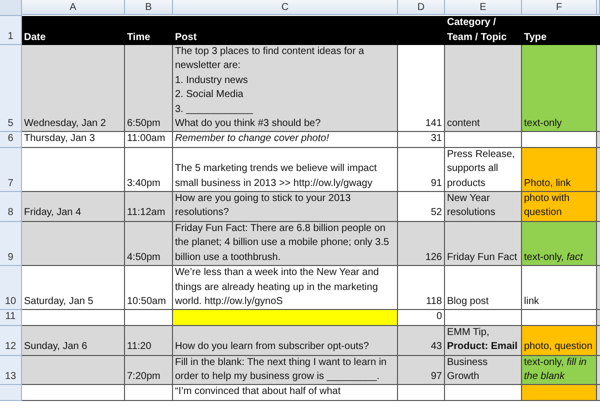  Describe the element at coordinates (11, 393) in the screenshot. I see `row-number` at that location.